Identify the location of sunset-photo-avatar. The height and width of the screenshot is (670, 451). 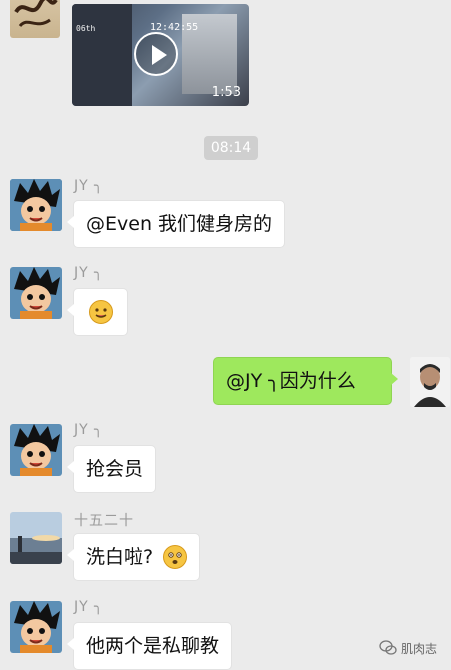
(36, 538).